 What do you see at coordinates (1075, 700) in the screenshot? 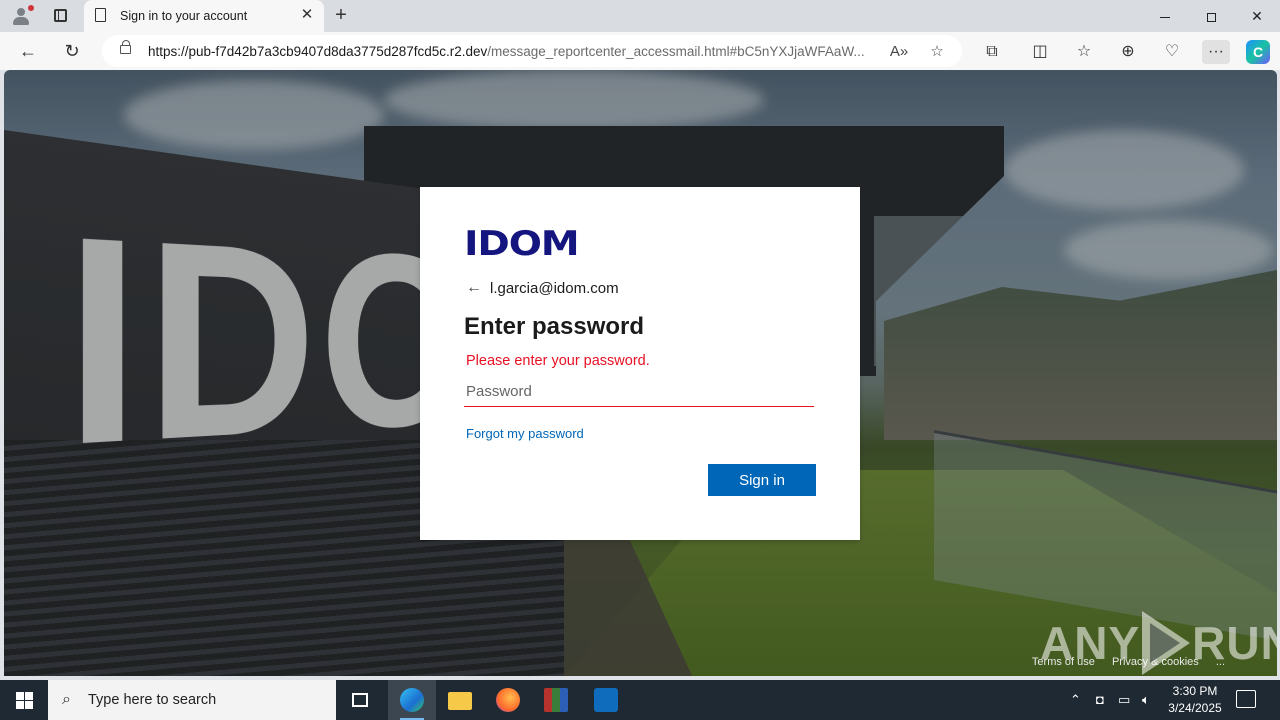
I see `tray-chevron-icon: ⌃` at bounding box center [1075, 700].